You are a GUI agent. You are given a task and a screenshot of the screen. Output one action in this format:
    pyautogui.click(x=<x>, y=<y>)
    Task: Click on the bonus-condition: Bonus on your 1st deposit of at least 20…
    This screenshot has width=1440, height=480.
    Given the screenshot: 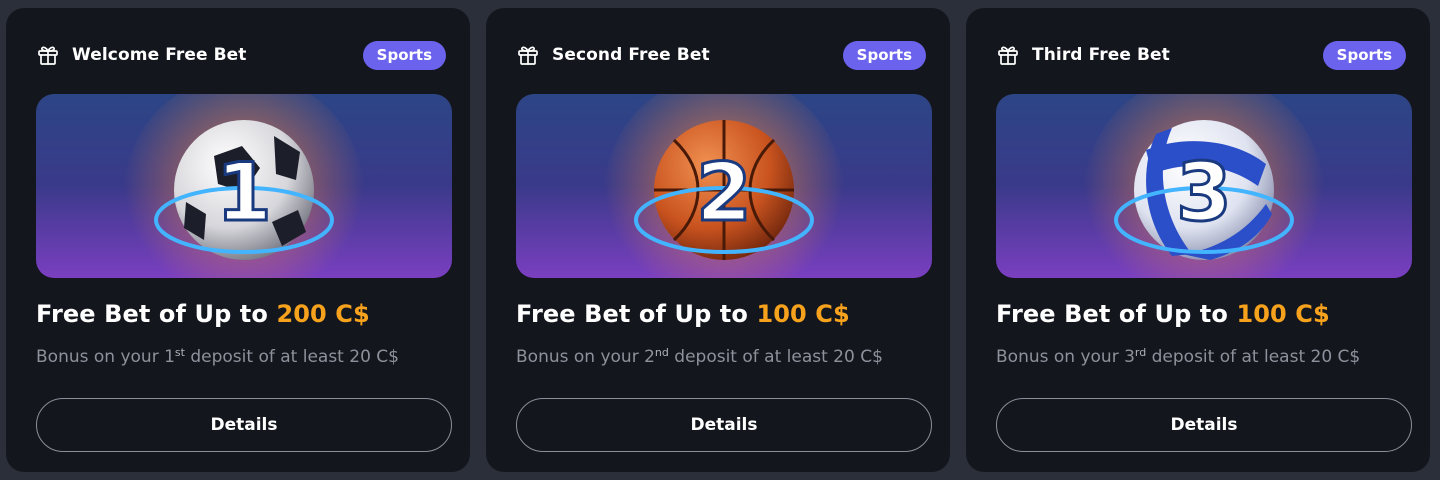 What is the action you would take?
    pyautogui.click(x=217, y=356)
    